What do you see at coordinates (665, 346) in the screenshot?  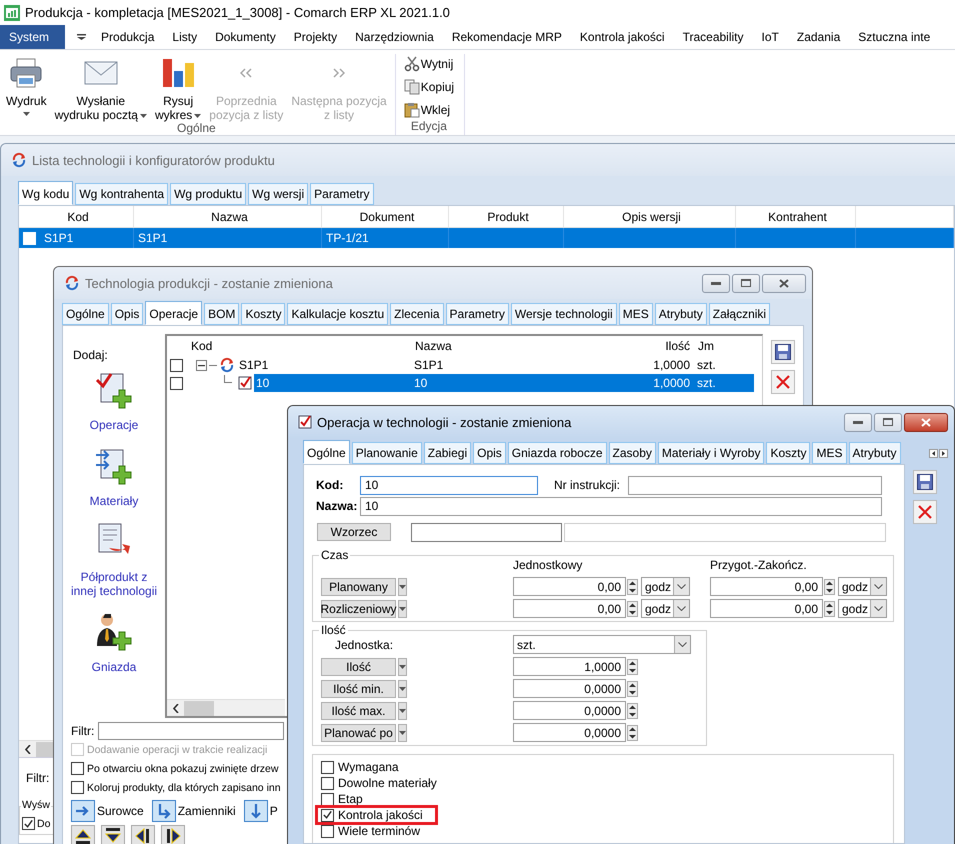 I see `column-header: Ilość` at bounding box center [665, 346].